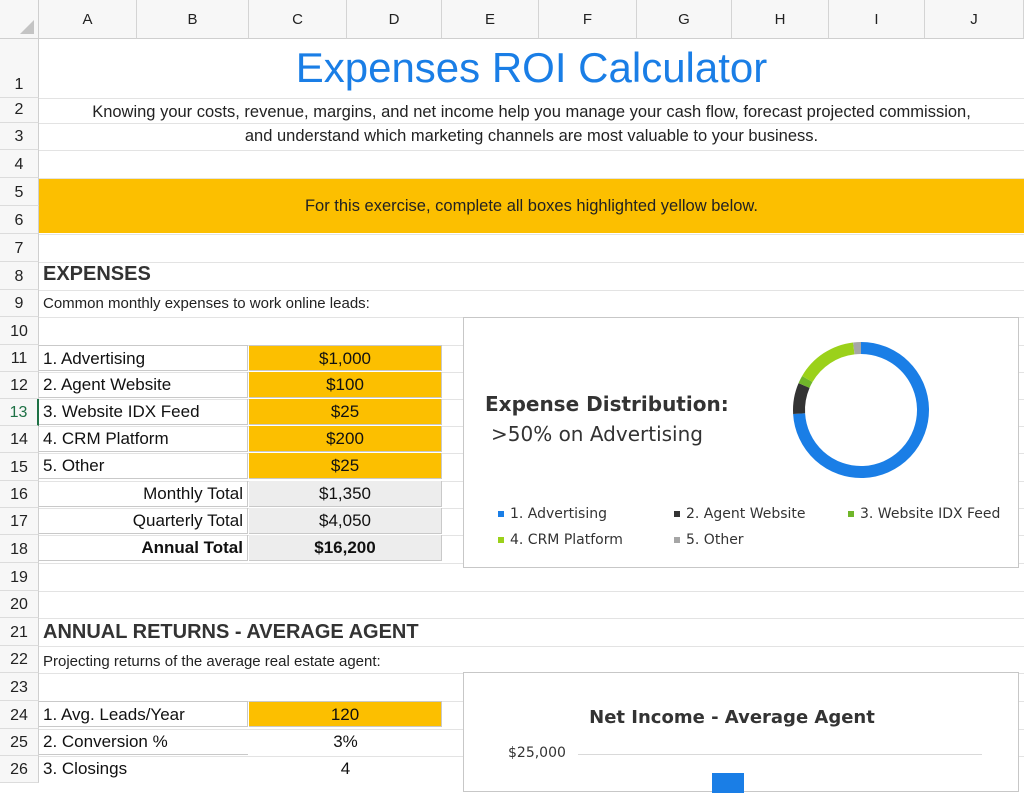  Describe the element at coordinates (97, 274) in the screenshot. I see `expenses-heading: EXPENSES` at that location.